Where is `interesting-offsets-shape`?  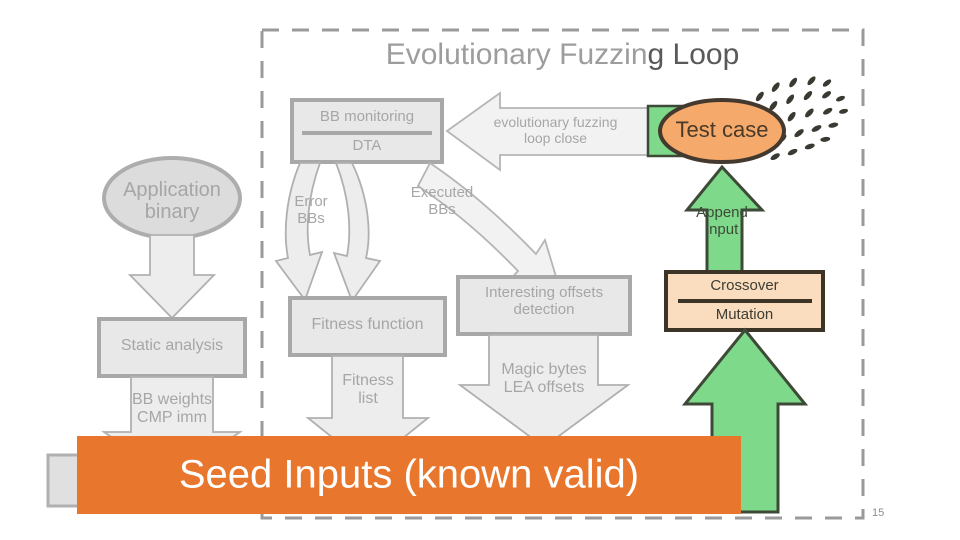 interesting-offsets-shape is located at coordinates (544, 305).